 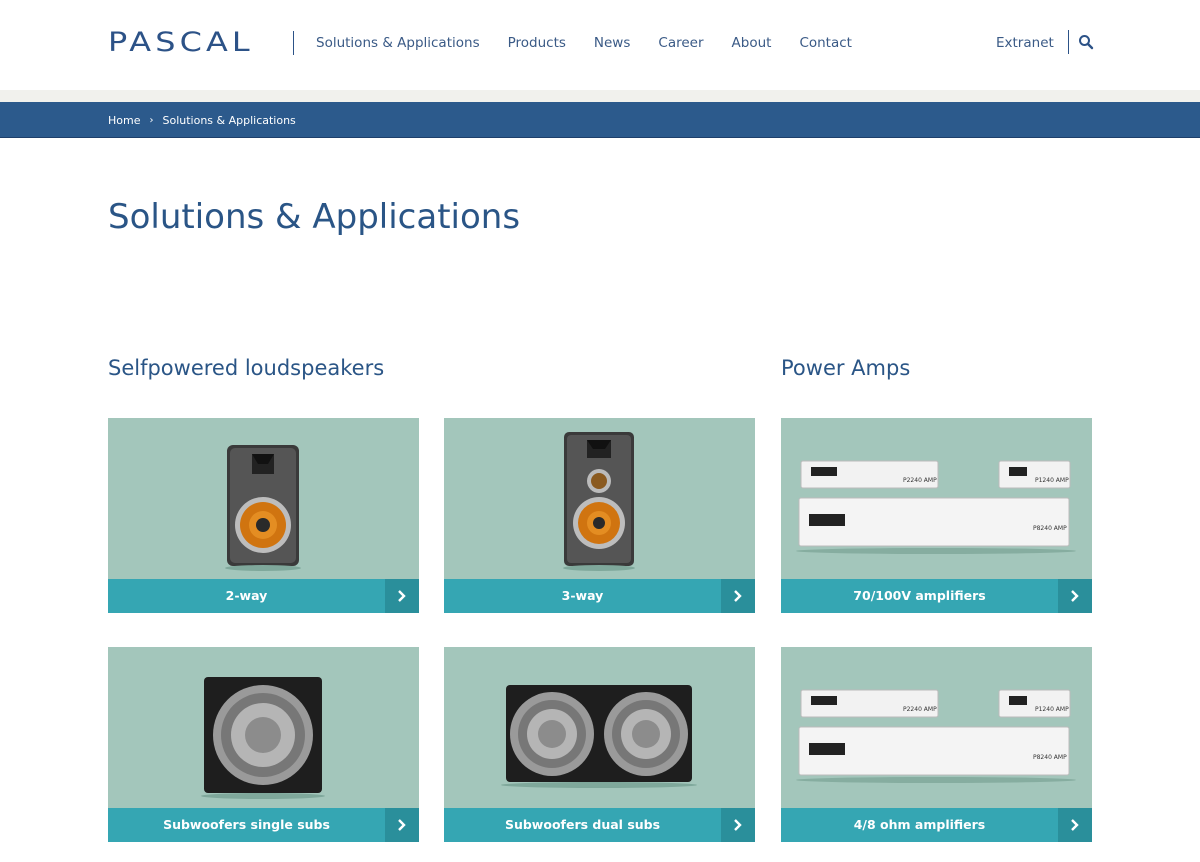 I want to click on card-3-way: 3-way, so click(x=599, y=515).